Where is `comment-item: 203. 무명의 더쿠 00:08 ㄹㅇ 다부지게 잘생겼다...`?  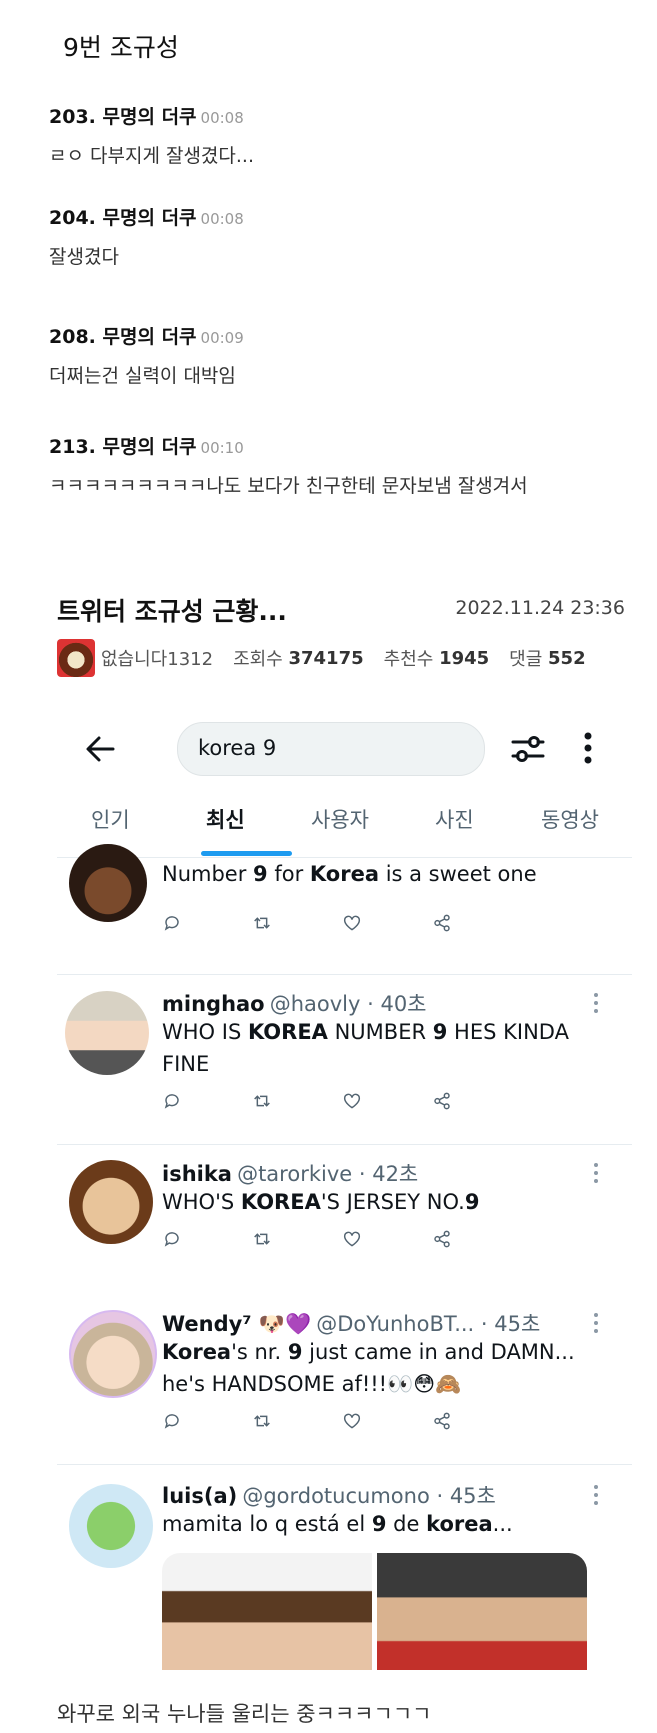
comment-item: 203. 무명의 더쿠 00:08 ㄹㅇ 다부지게 잘생겼다... is located at coordinates (151, 135).